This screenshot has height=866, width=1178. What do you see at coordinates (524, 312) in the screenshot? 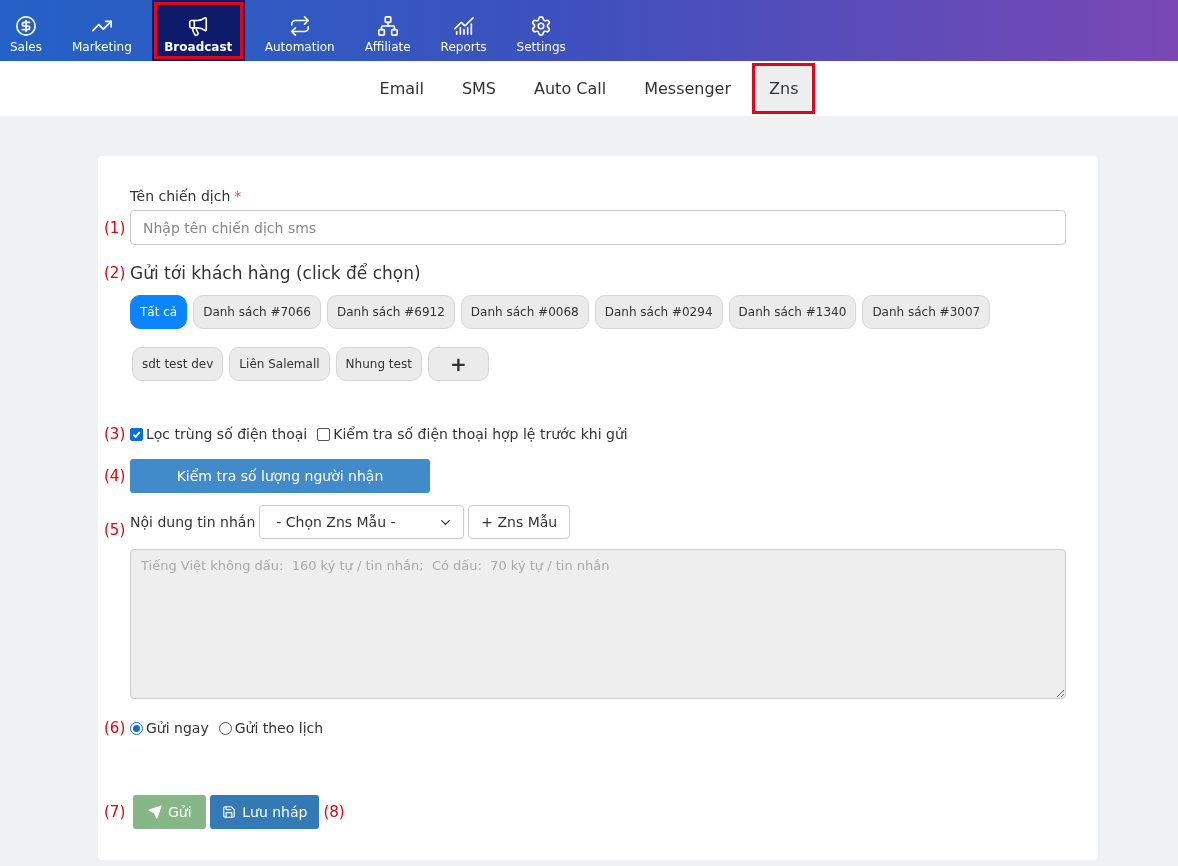
I see `list-chip: Danh sách #0068` at bounding box center [524, 312].